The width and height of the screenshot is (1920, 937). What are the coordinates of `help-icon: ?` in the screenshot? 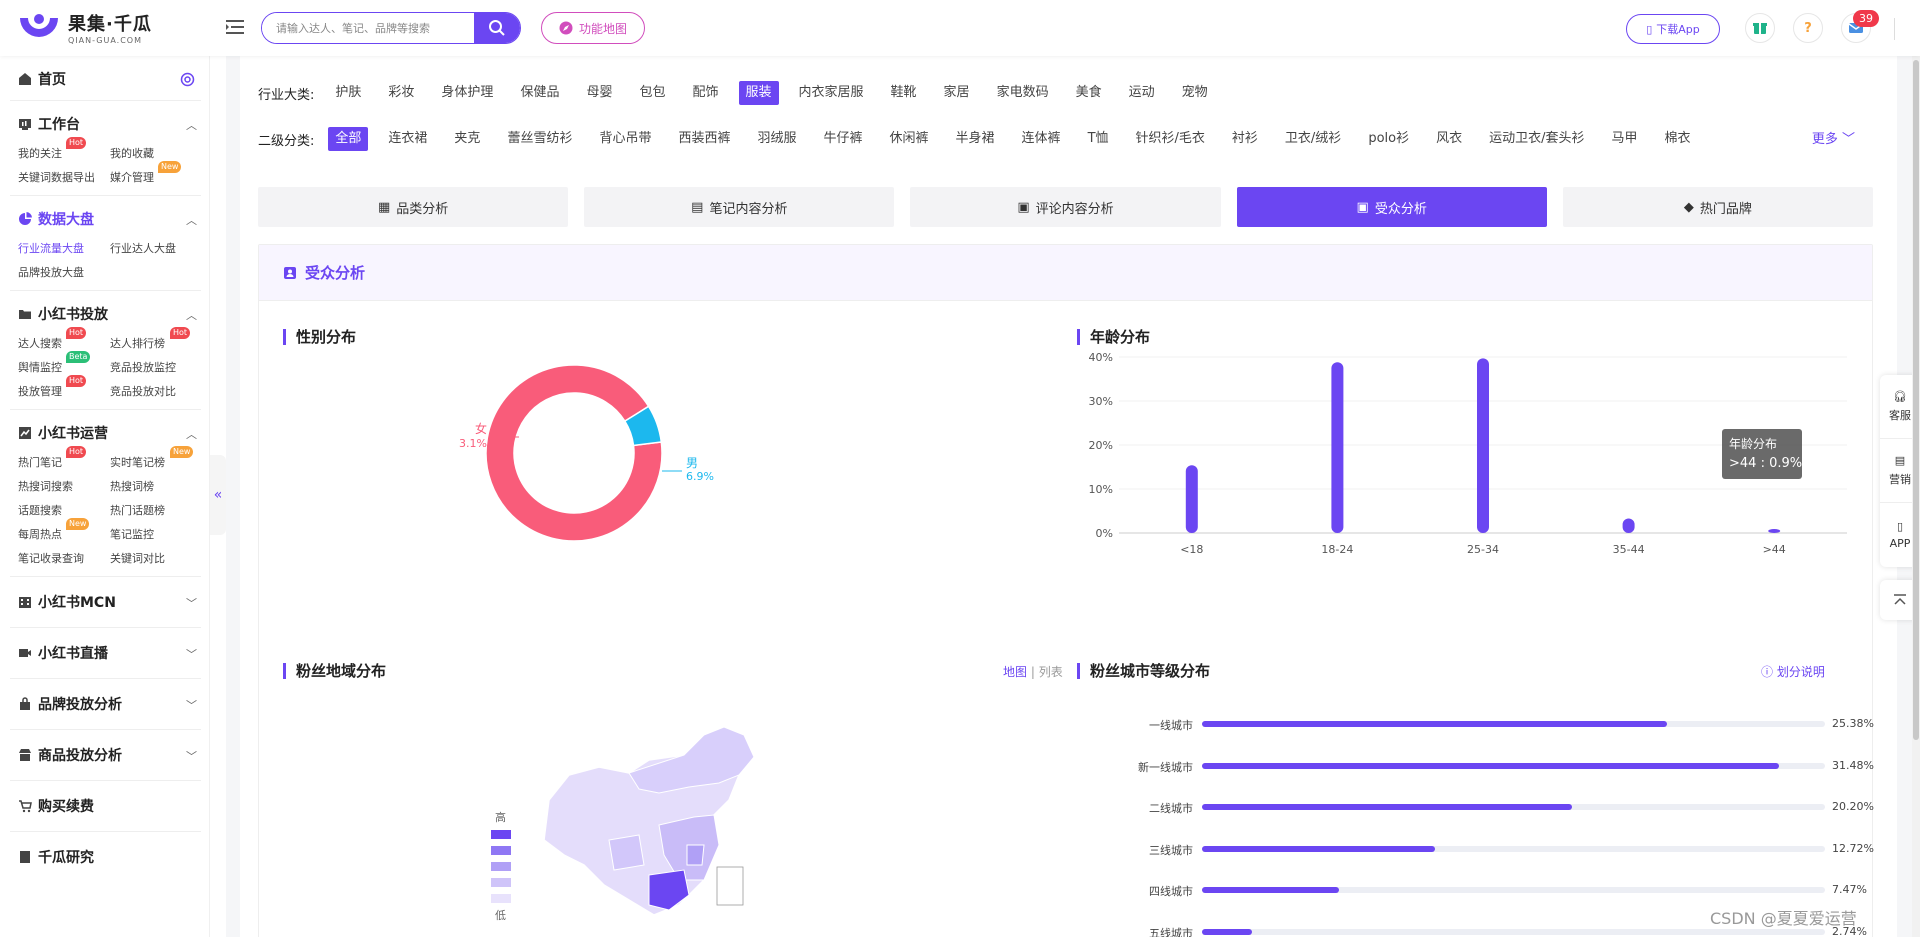 It's located at (1808, 28).